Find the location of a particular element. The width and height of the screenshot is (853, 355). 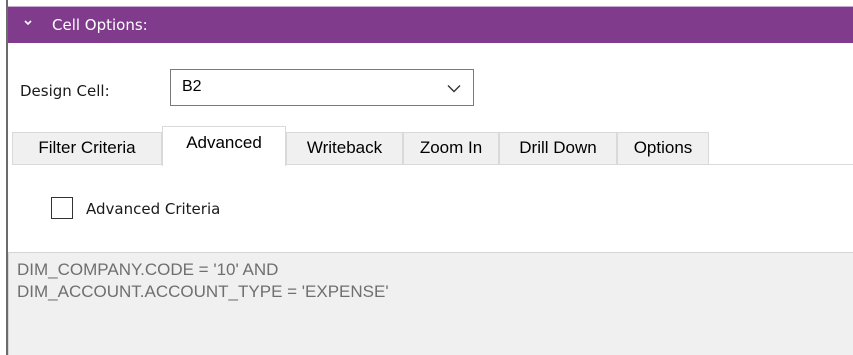

cell-options-header: Cell Options: is located at coordinates (430, 24).